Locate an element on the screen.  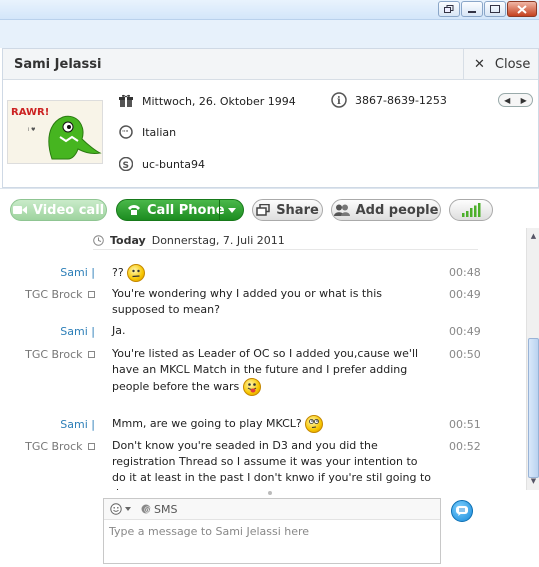
avatar-text: RAWR! is located at coordinates (30, 112).